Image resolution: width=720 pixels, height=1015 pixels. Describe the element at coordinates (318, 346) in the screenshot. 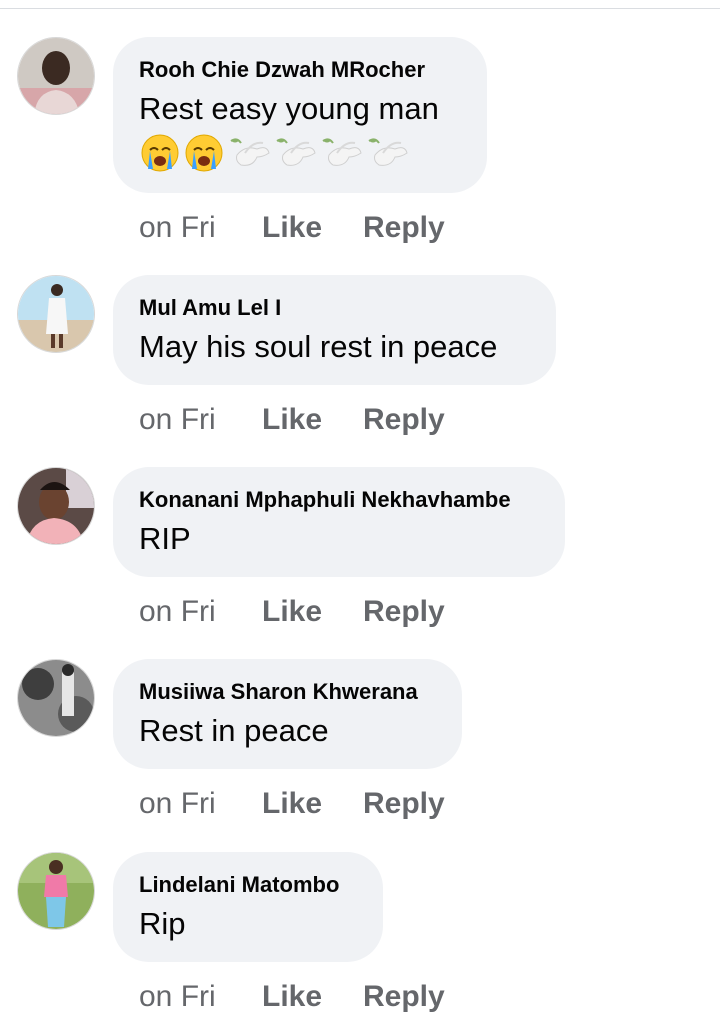

I see `comment-text: May his soul rest in peace` at that location.